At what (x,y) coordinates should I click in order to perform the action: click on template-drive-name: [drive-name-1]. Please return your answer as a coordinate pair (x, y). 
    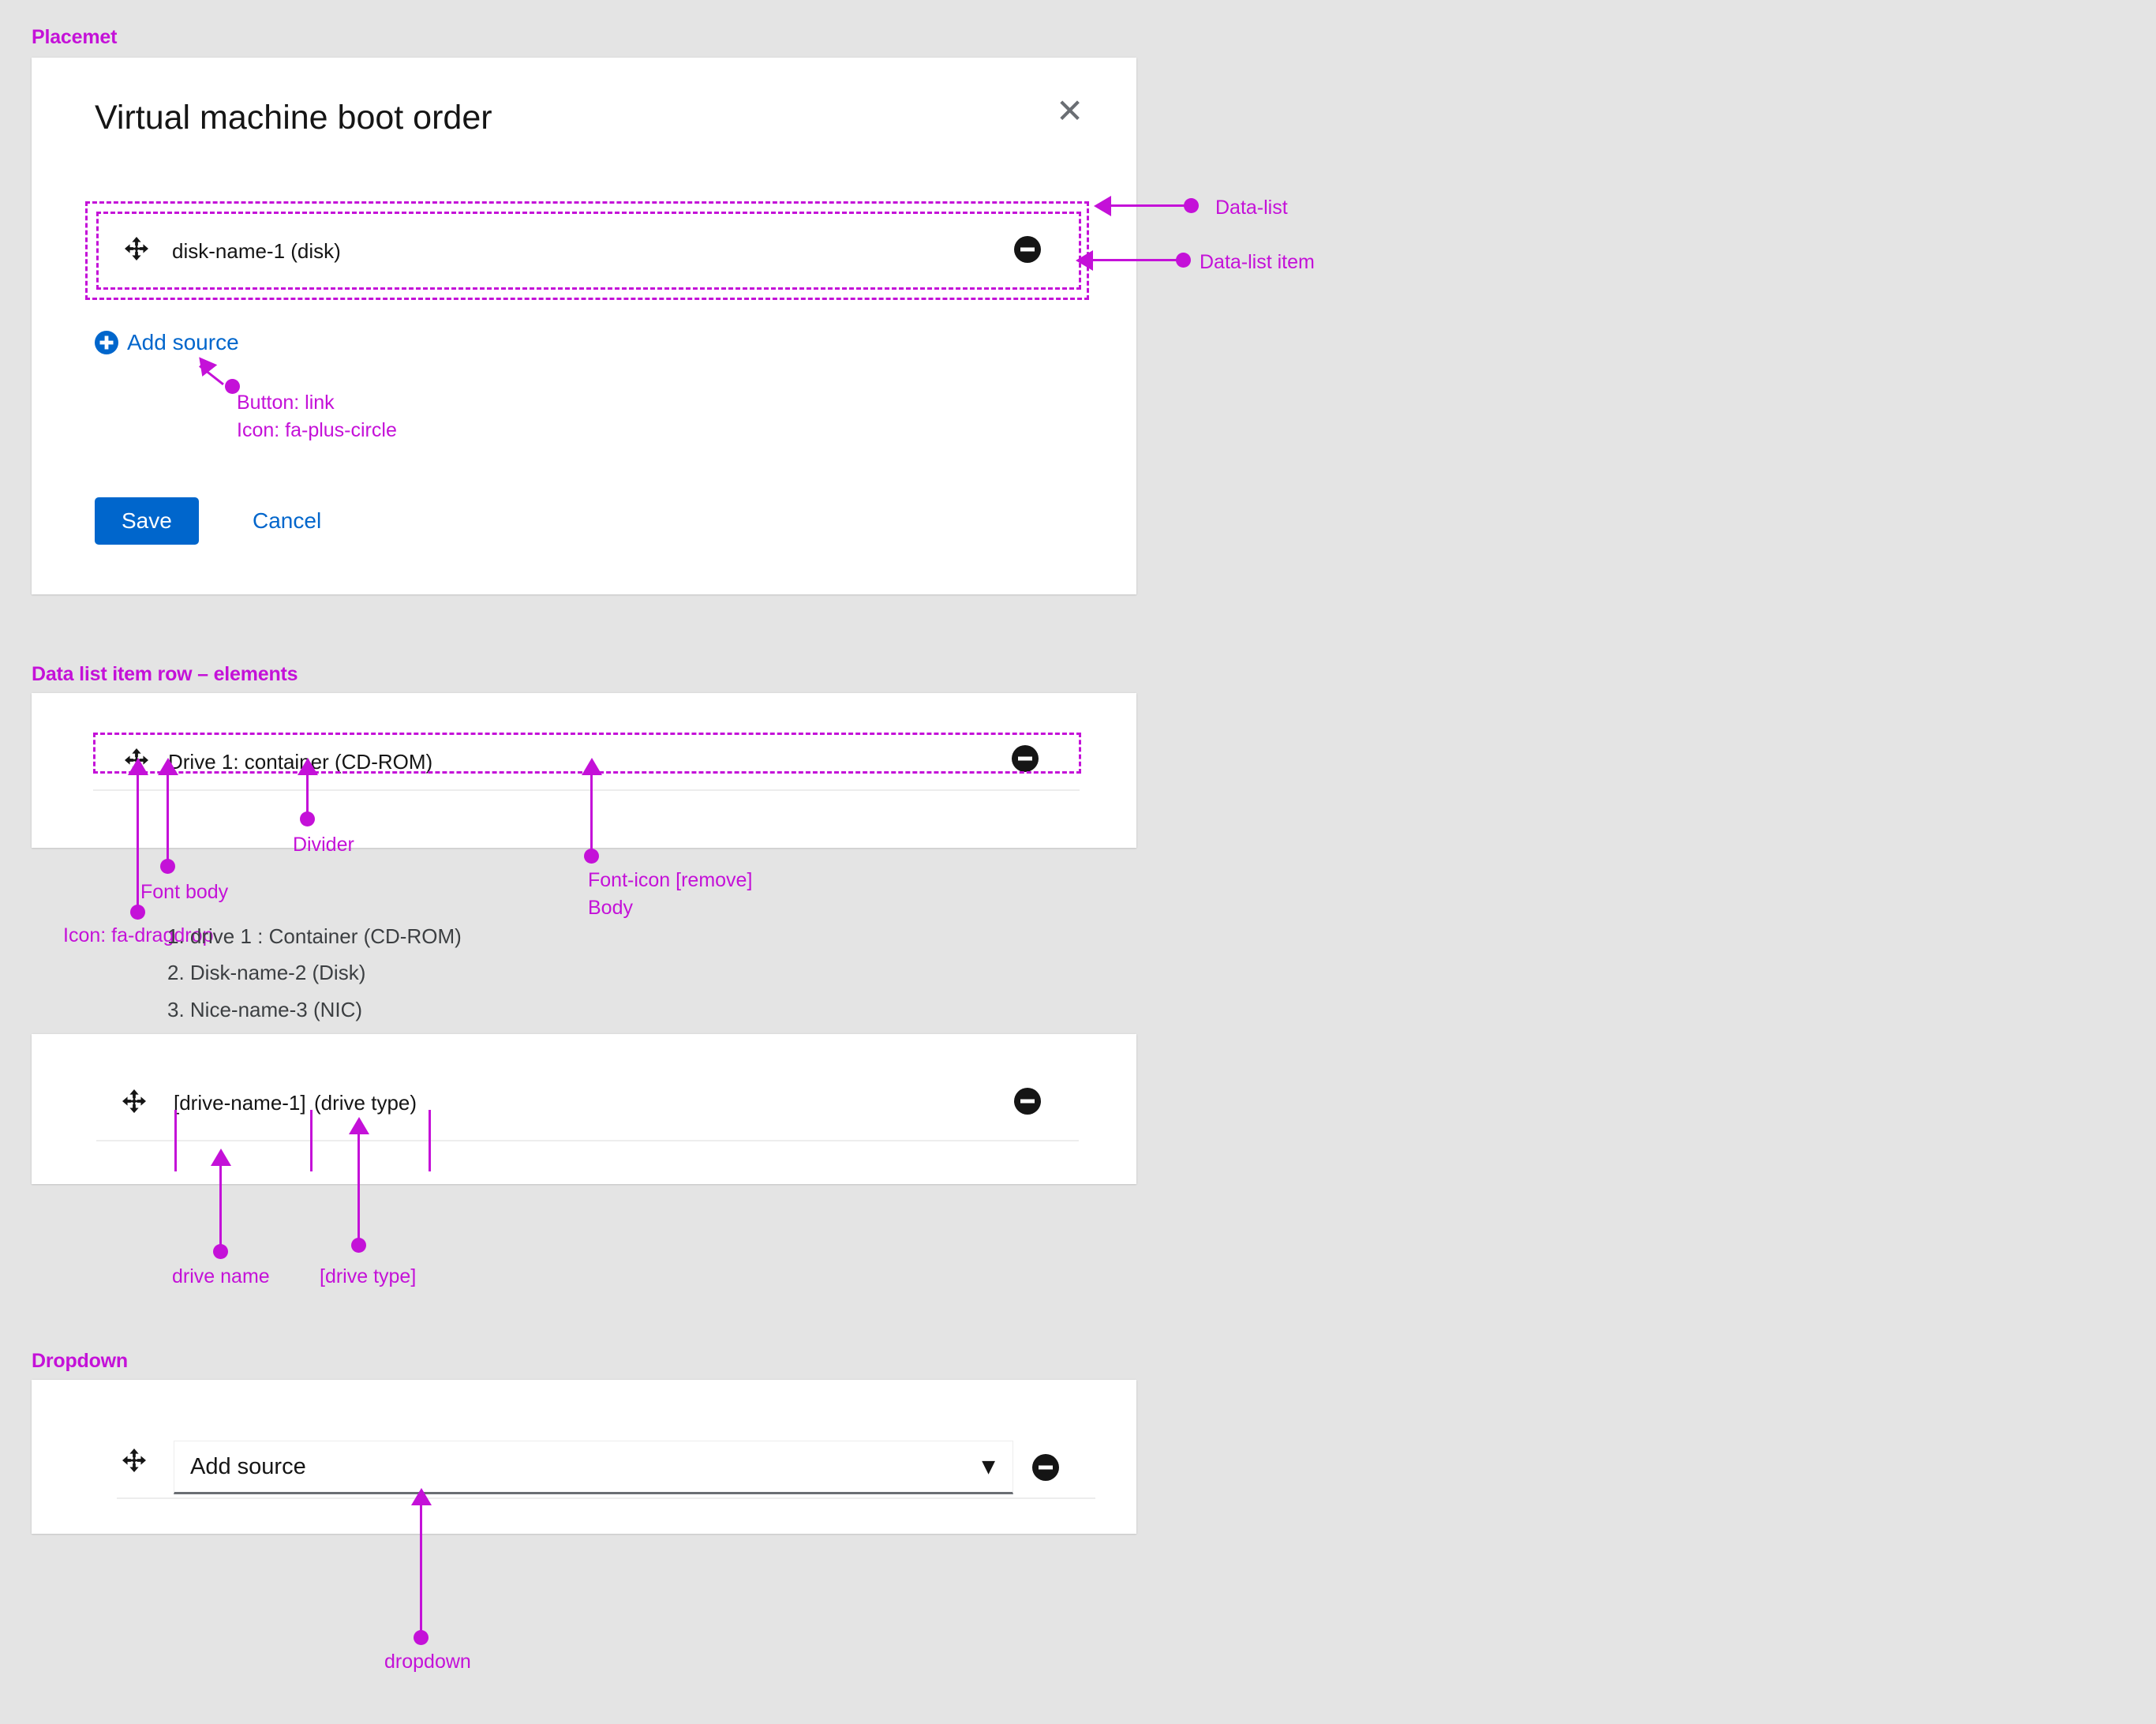
    Looking at the image, I should click on (240, 1103).